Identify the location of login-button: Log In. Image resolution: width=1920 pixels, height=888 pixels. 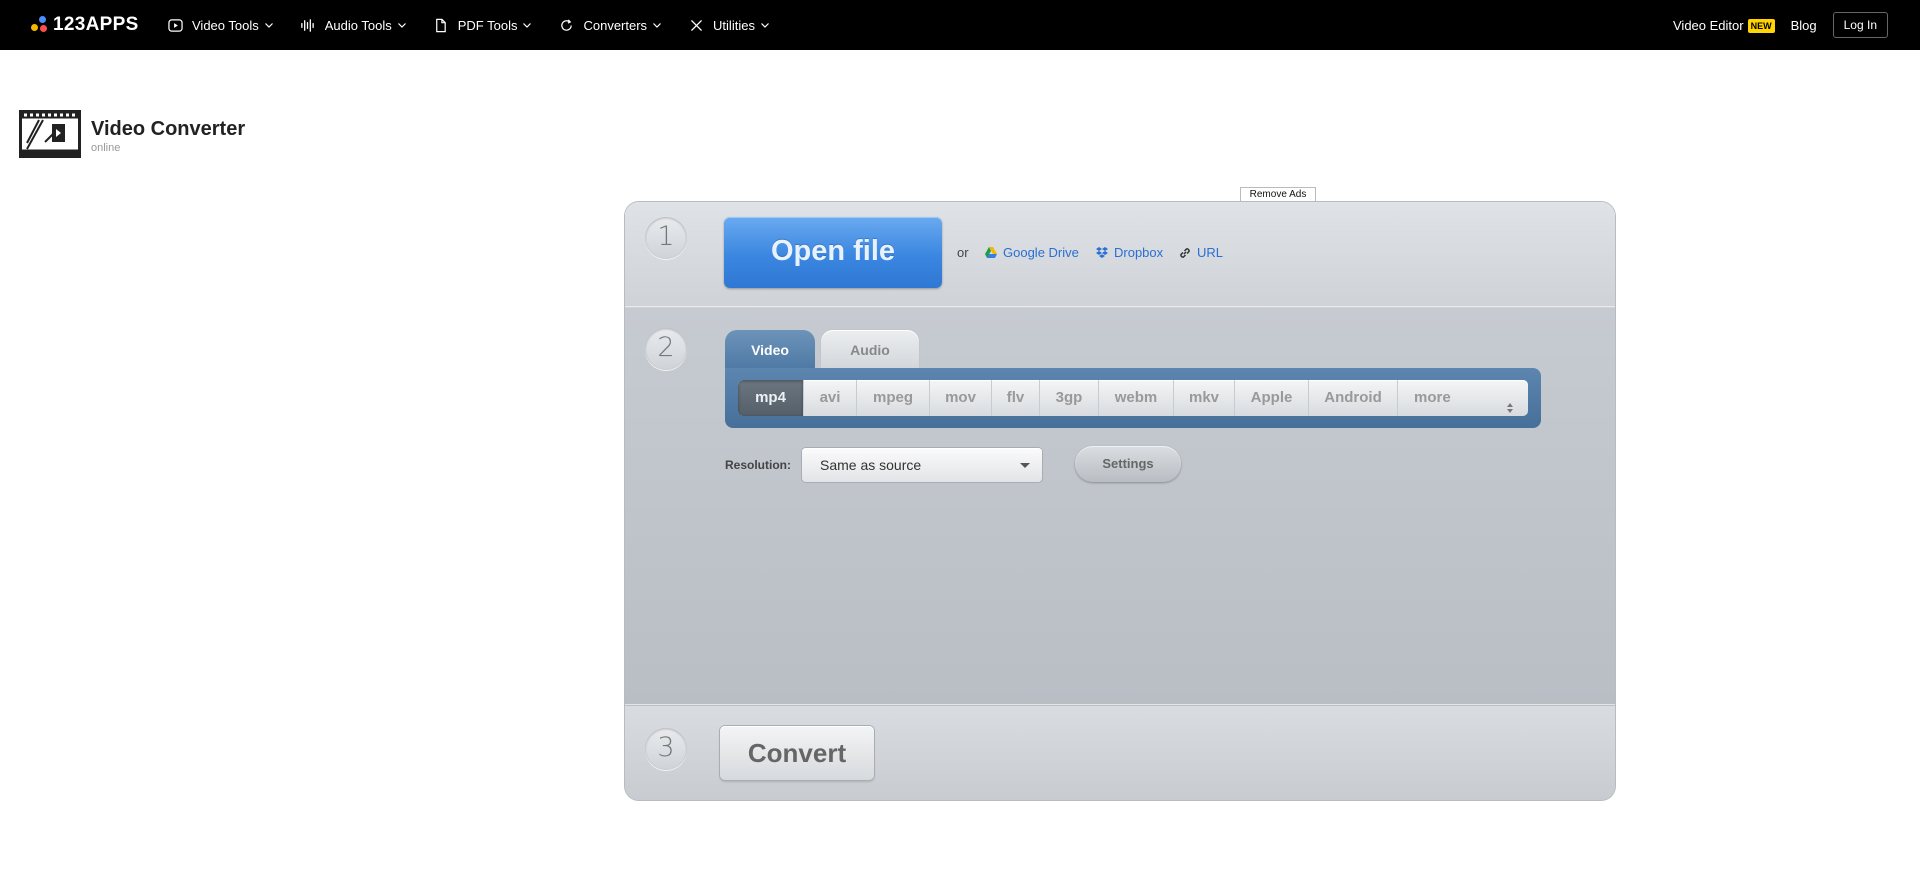
(1860, 25).